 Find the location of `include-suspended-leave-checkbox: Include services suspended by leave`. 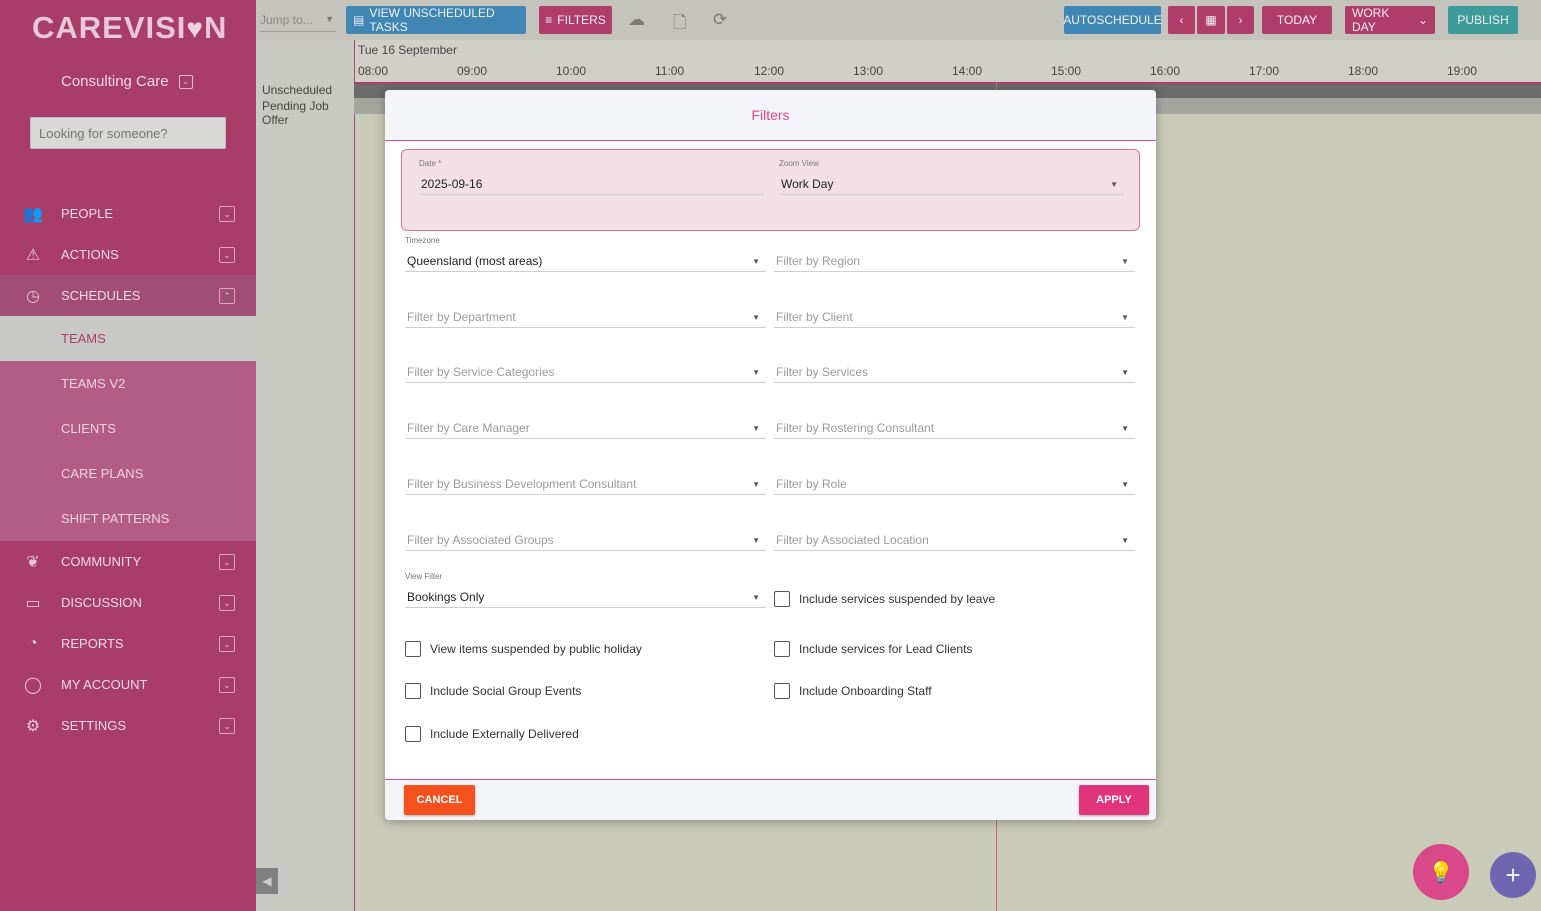

include-suspended-leave-checkbox: Include services suspended by leave is located at coordinates (884, 599).